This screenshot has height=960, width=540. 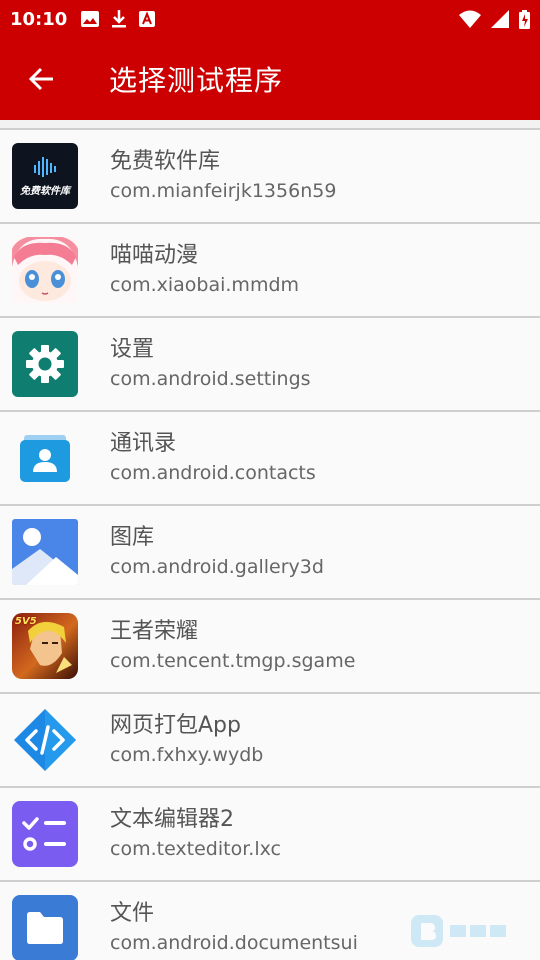 I want to click on mianfei-icon-text: 免费软件库, so click(x=45, y=191).